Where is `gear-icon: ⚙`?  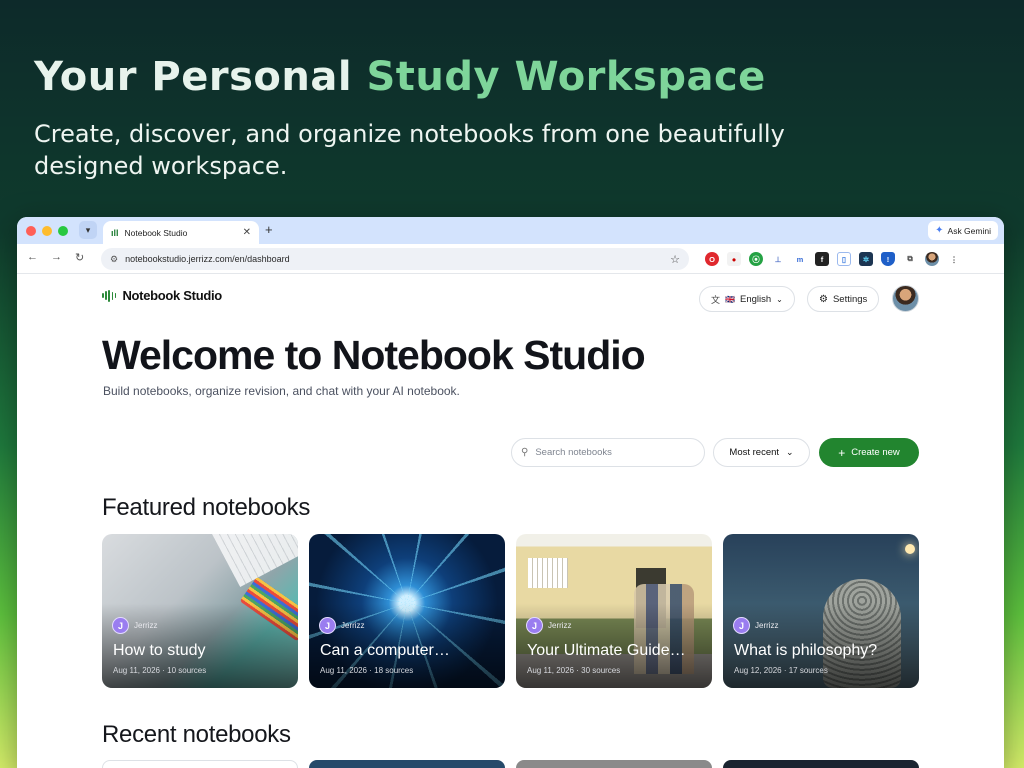
gear-icon: ⚙ is located at coordinates (823, 299).